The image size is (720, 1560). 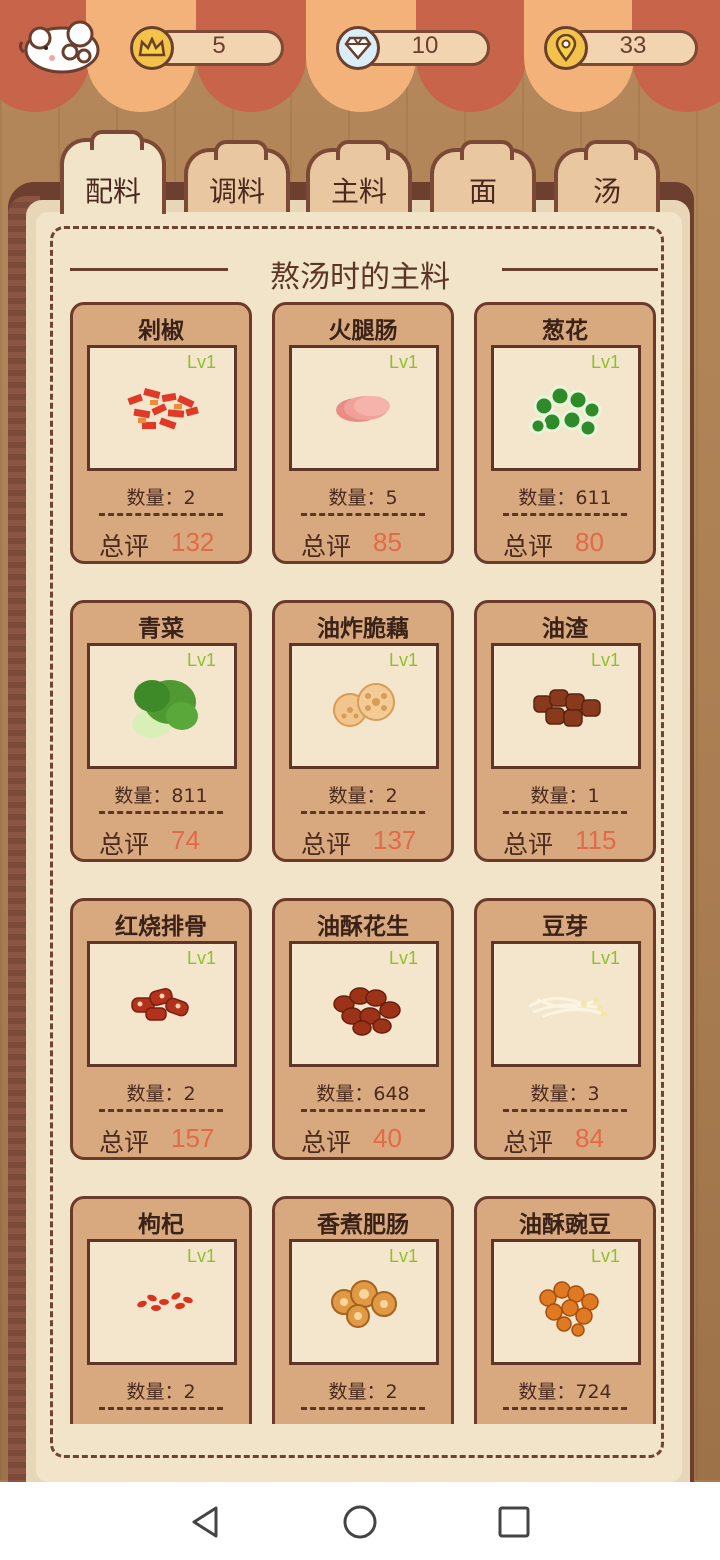 I want to click on ingredient-card-chopped-chili: 剁椒 Lv1 数量：2 总评 132, so click(x=161, y=433).